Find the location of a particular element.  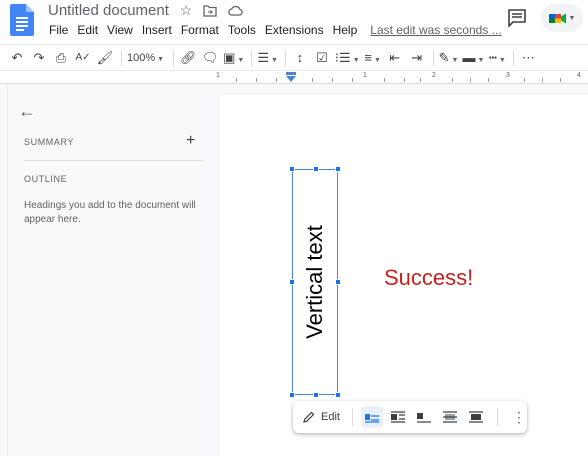

drawing-context-toolbar: Edit ⋮ is located at coordinates (410, 417).